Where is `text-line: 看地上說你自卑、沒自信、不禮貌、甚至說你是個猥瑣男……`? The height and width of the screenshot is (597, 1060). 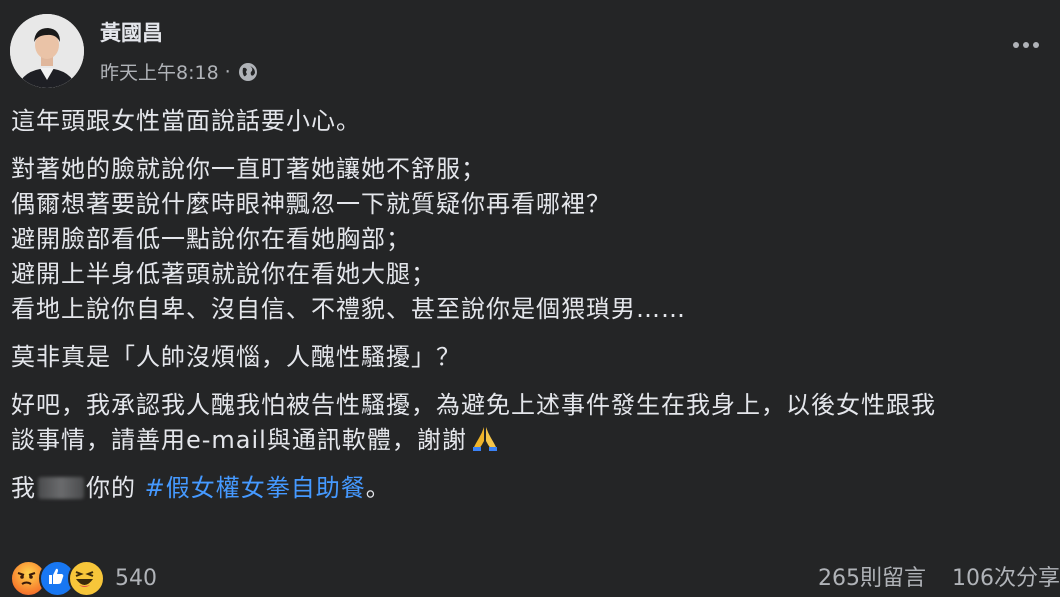
text-line: 看地上說你自卑、沒自信、不禮貌、甚至說你是個猥瑣男…… is located at coordinates (348, 309).